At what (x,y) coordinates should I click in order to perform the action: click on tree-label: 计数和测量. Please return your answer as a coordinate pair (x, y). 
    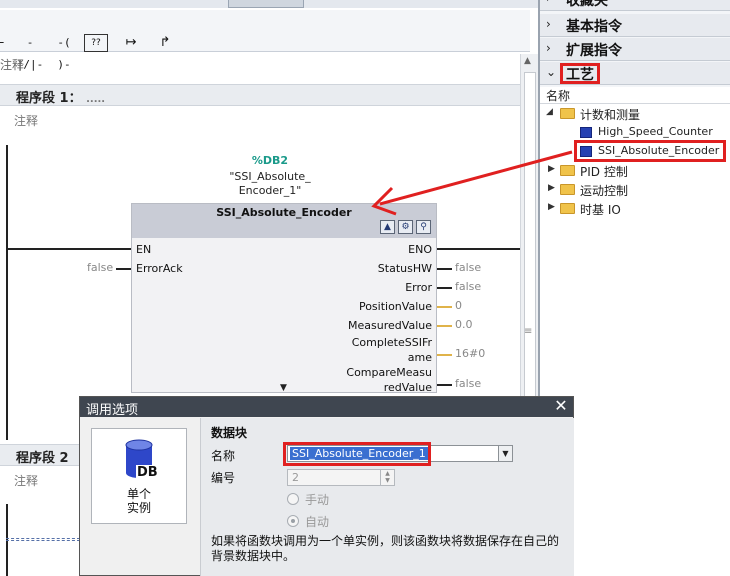
    Looking at the image, I should click on (610, 115).